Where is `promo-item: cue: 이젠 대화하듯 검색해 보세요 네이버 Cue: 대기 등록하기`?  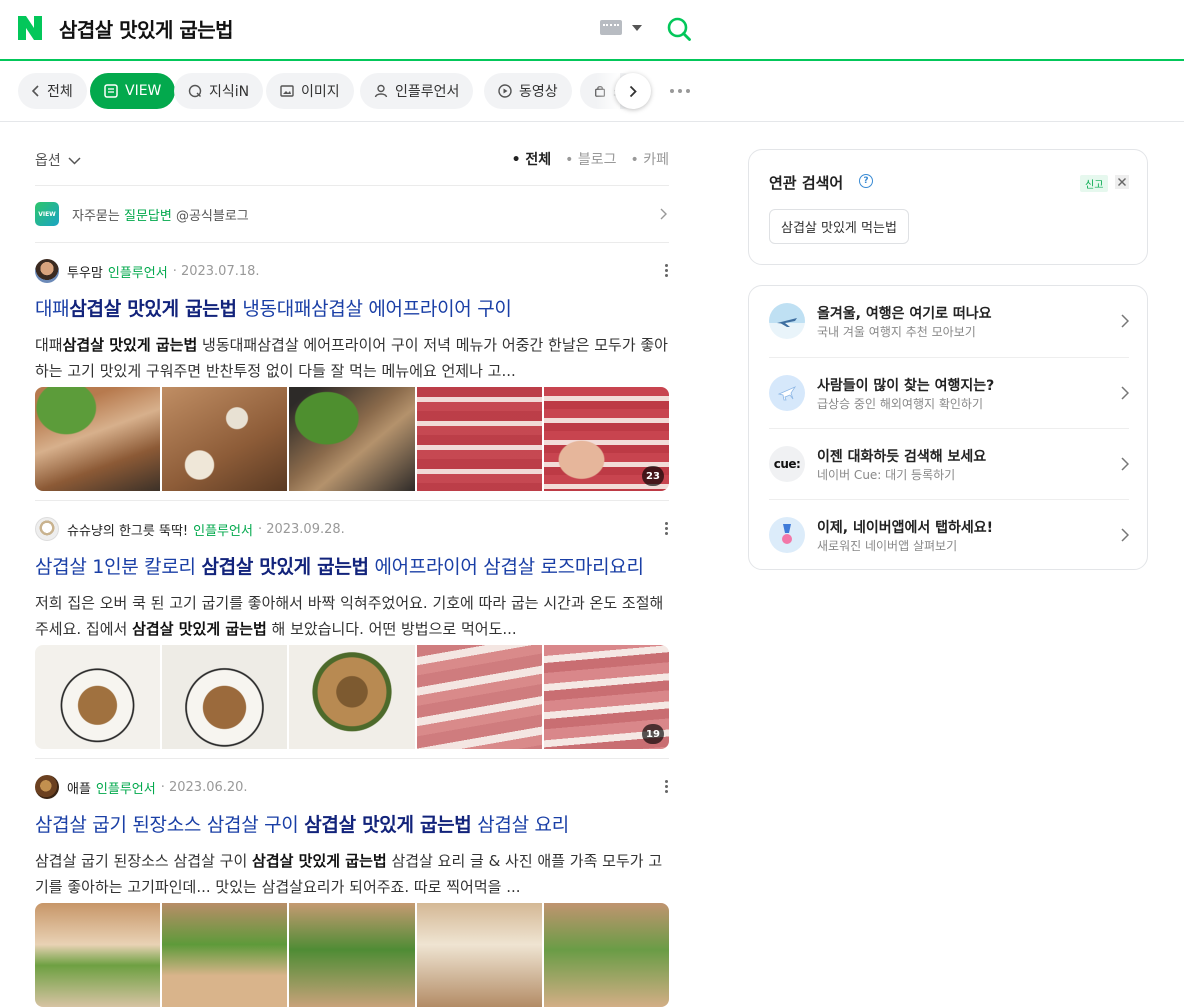
promo-item: cue: 이젠 대화하듯 검색해 보세요 네이버 Cue: 대기 등록하기 is located at coordinates (949, 463).